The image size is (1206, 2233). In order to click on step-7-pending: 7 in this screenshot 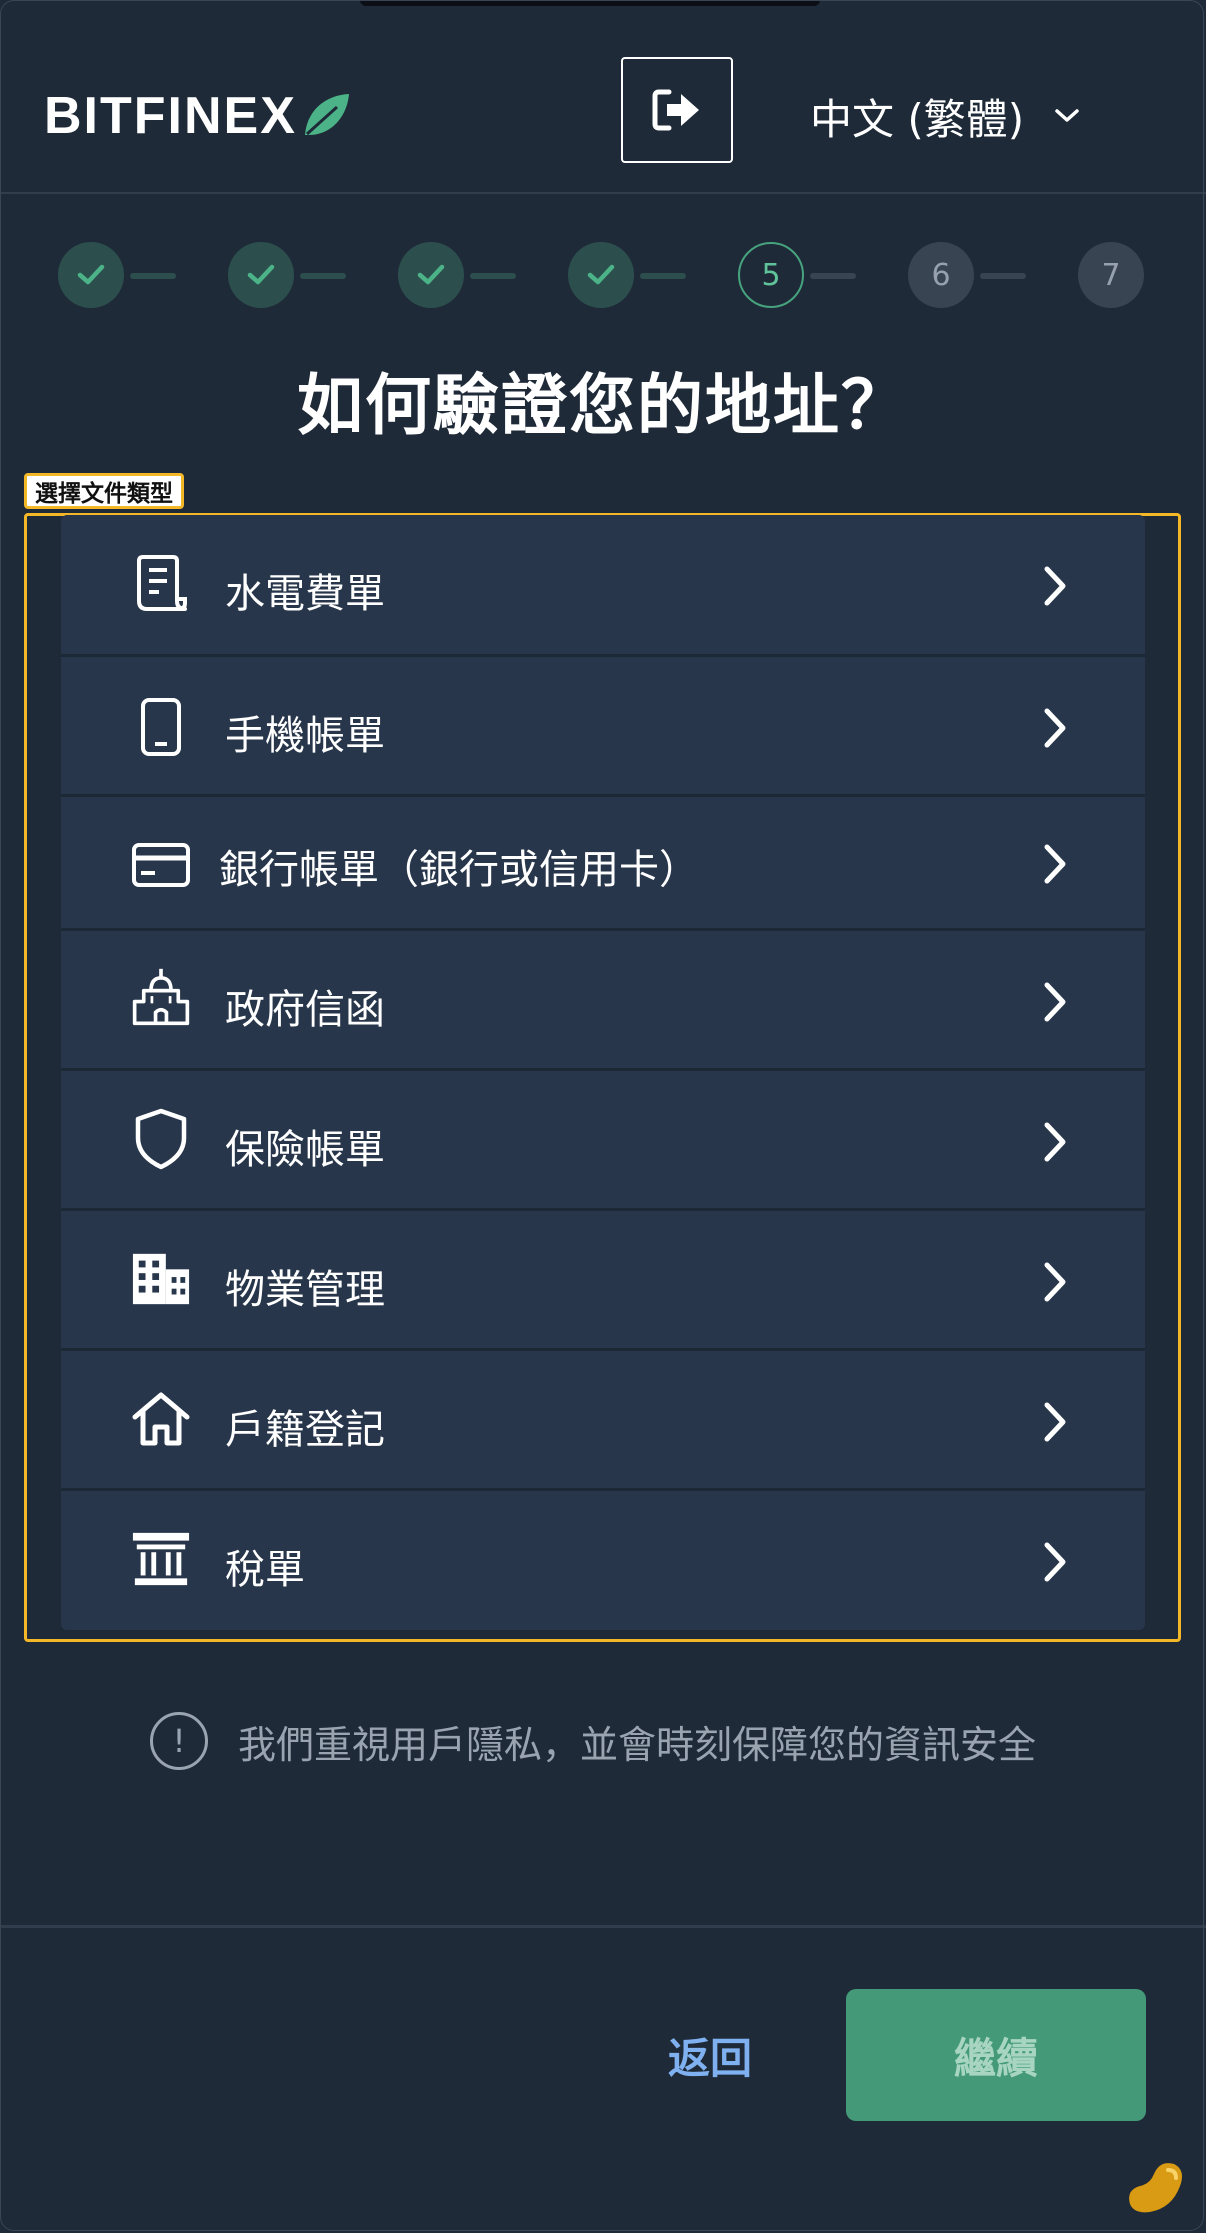, I will do `click(1111, 275)`.